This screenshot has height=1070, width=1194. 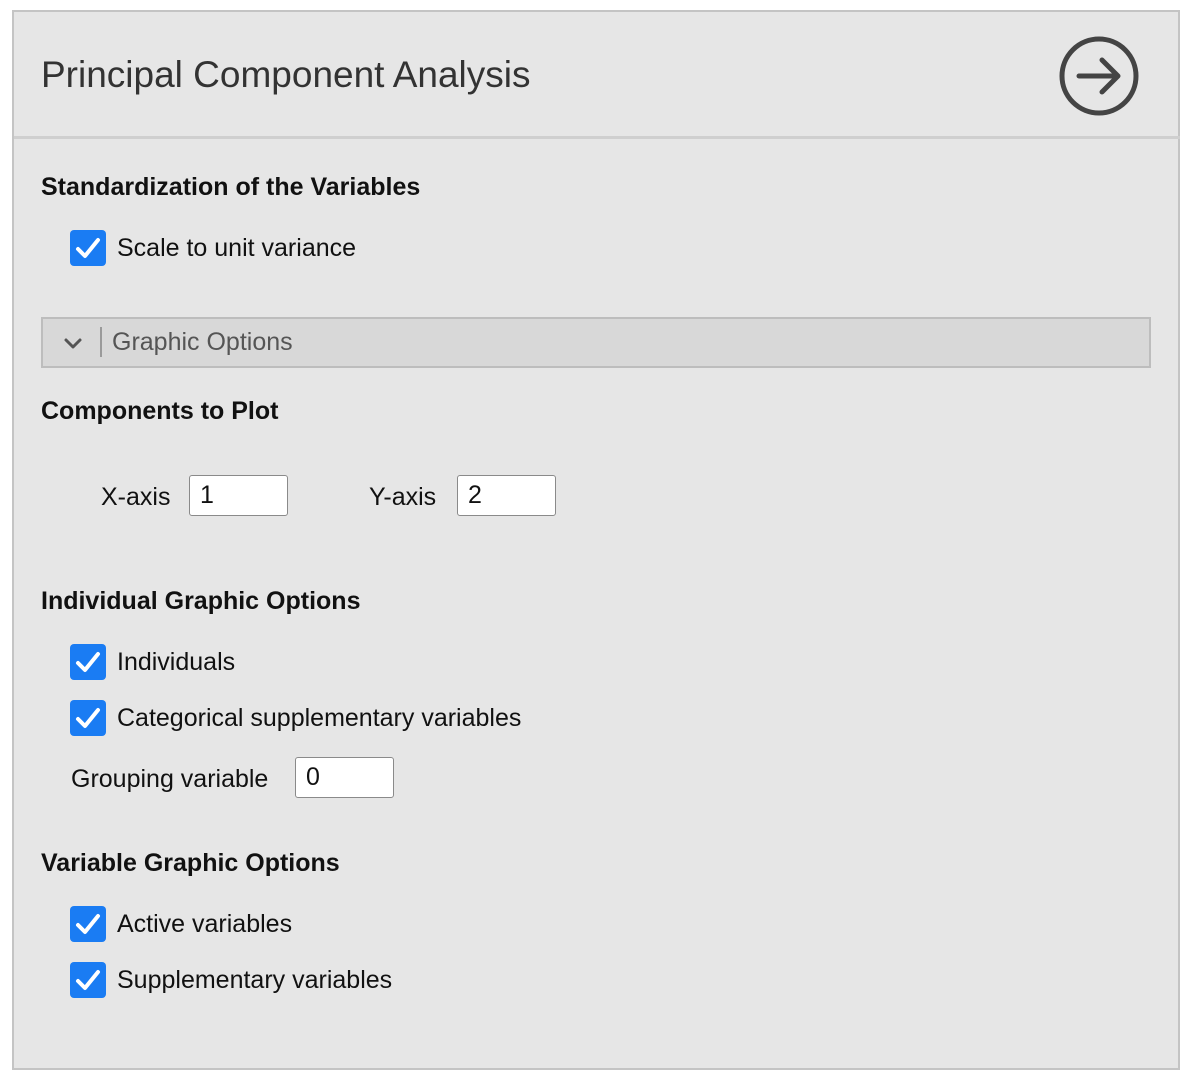 What do you see at coordinates (238, 495) in the screenshot?
I see `x-axis-input` at bounding box center [238, 495].